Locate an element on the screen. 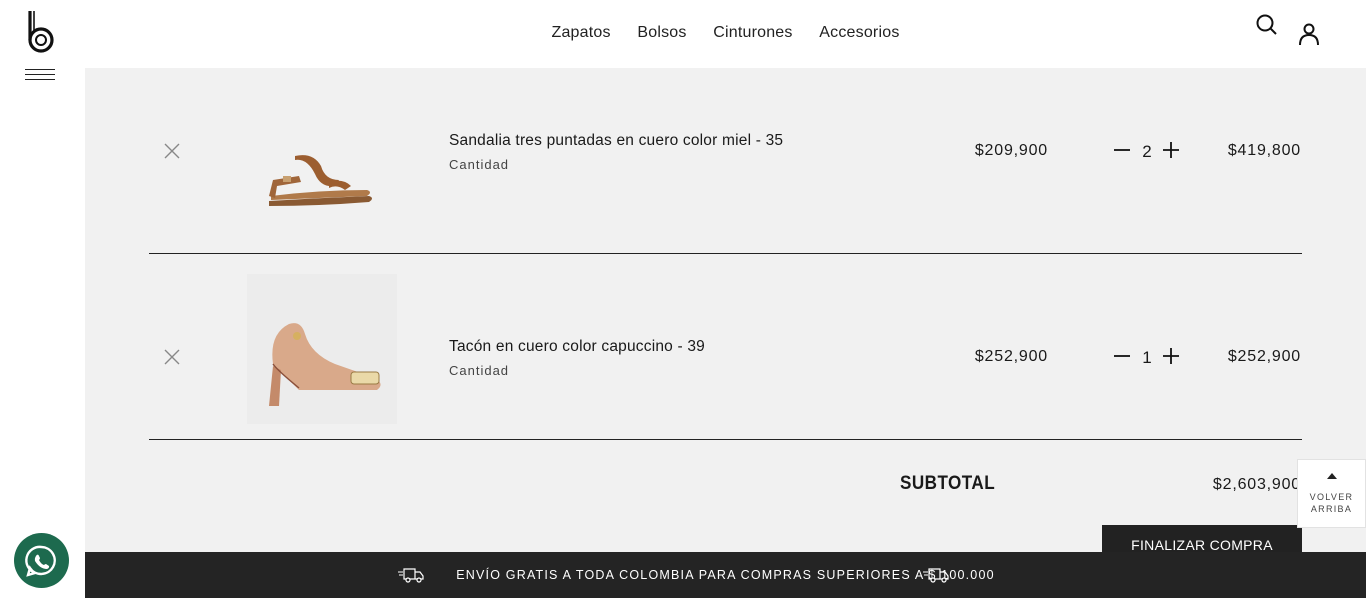 Image resolution: width=1366 pixels, height=598 pixels. truck-icon is located at coordinates (936, 575).